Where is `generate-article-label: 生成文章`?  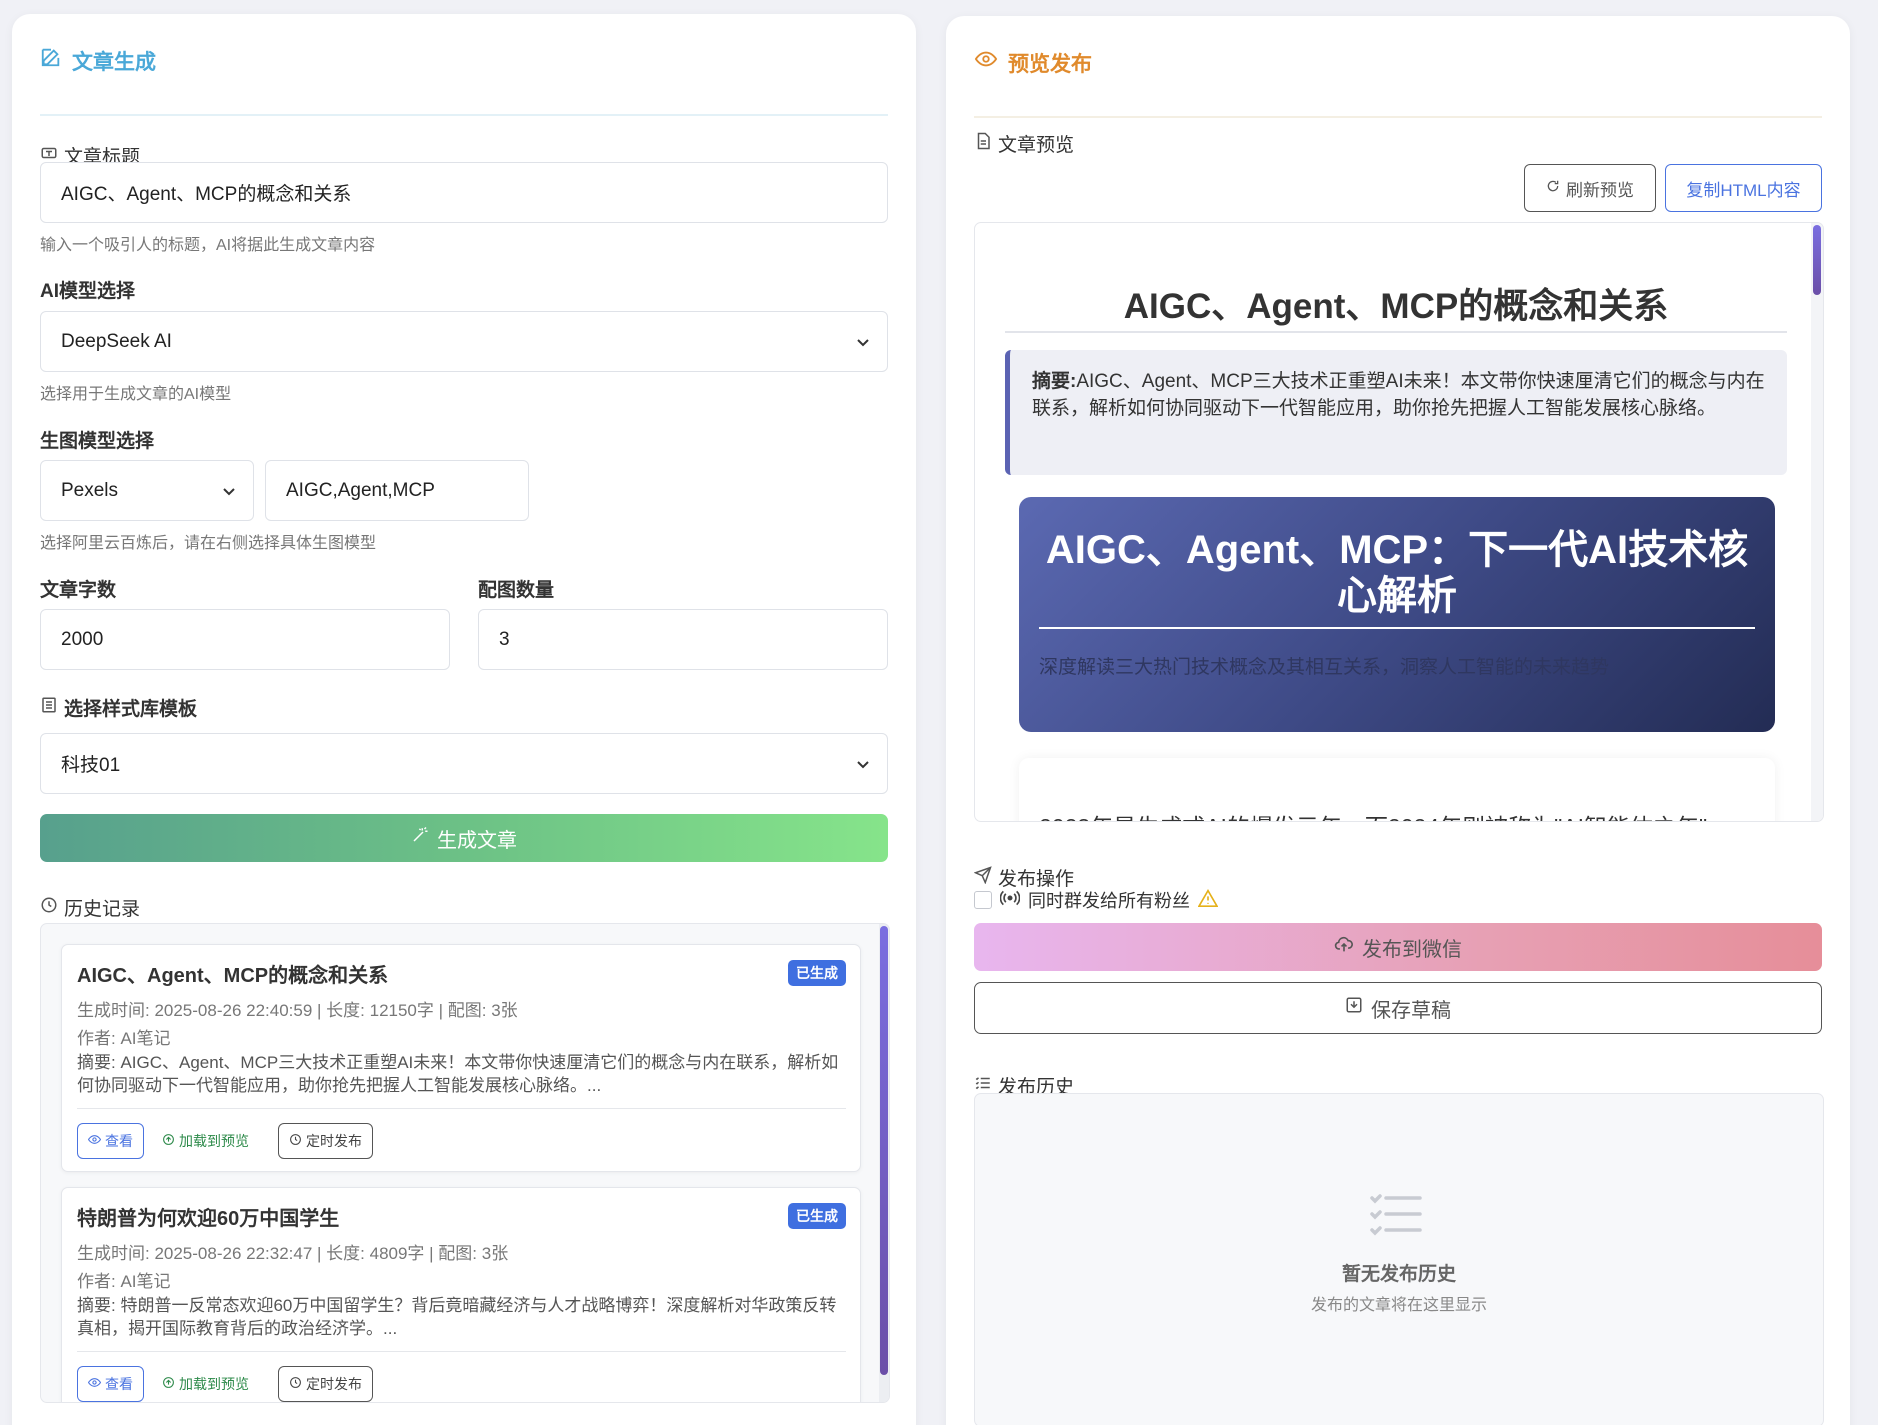
generate-article-label: 生成文章 is located at coordinates (477, 840).